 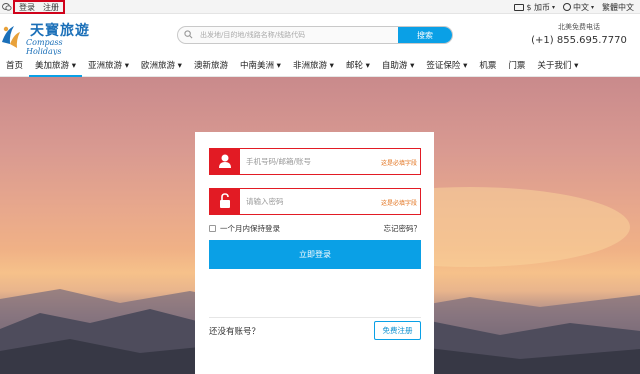 What do you see at coordinates (211, 66) in the screenshot?
I see `nav-item-australia-nz: 澳新旅游` at bounding box center [211, 66].